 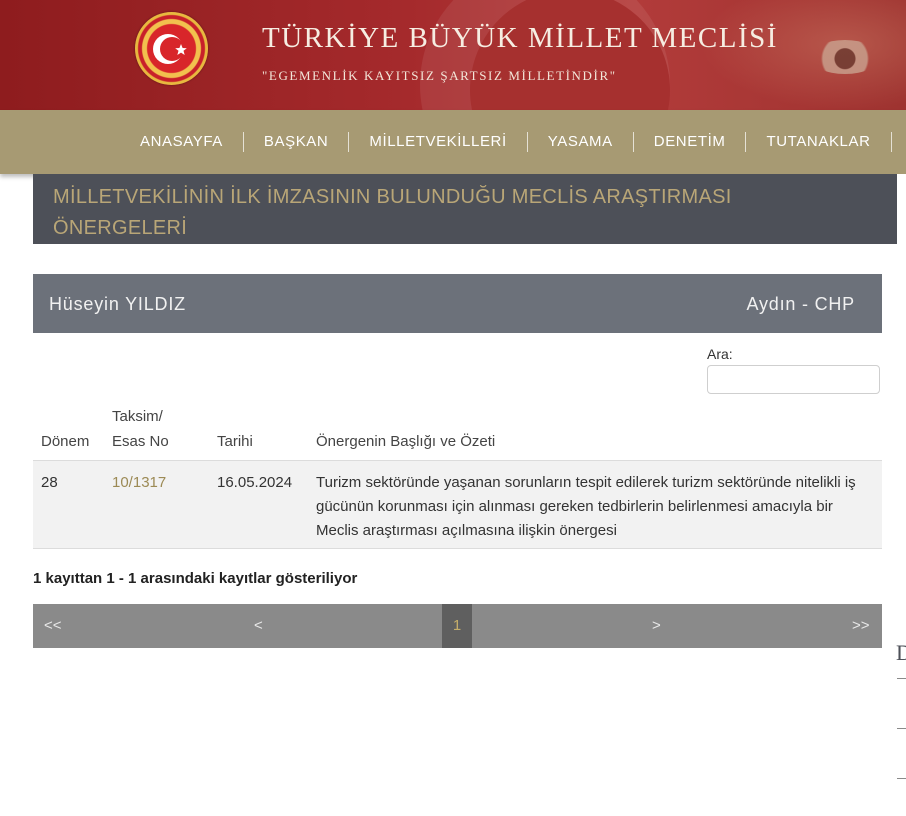 I want to click on pagination-bar: << < 1 > >>, so click(x=457, y=626).